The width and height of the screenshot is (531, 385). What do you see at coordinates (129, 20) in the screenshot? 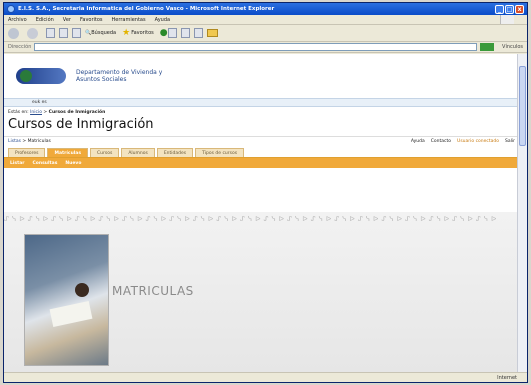
I see `menu-herramientas: Herramientas` at bounding box center [129, 20].